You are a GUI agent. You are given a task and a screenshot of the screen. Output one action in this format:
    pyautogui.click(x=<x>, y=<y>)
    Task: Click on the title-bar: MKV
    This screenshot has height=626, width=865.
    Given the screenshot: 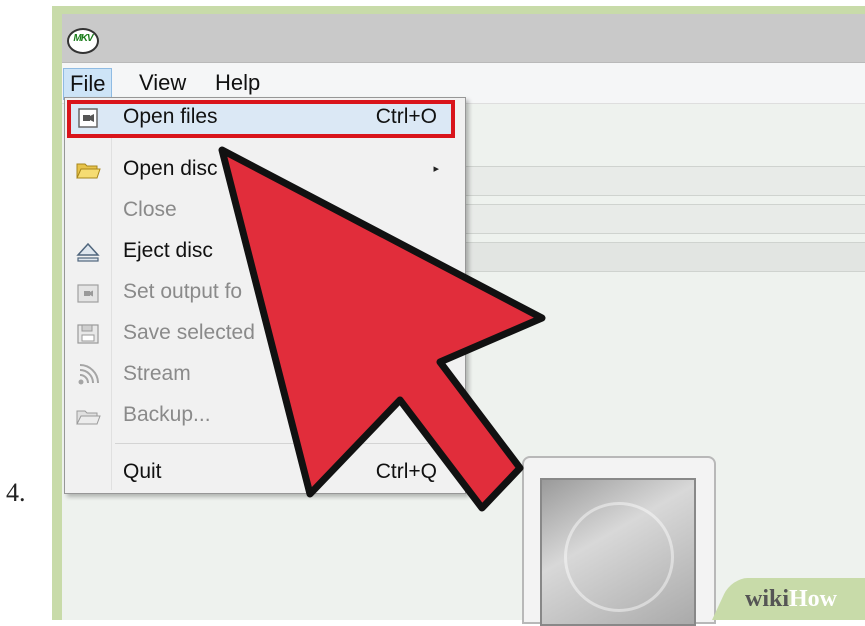 What is the action you would take?
    pyautogui.click(x=463, y=38)
    